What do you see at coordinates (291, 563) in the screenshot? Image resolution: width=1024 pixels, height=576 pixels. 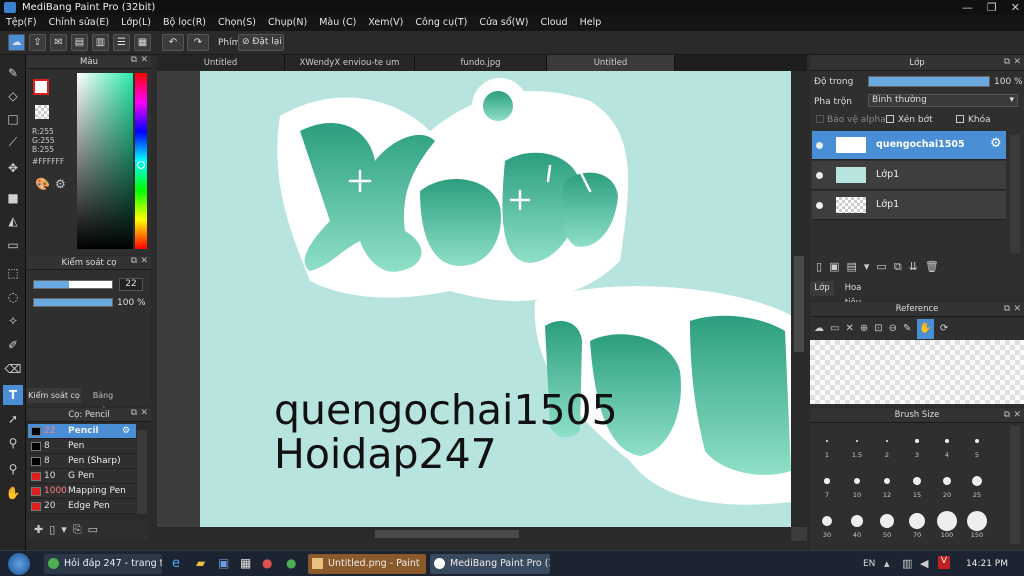 I see `chrome-icon: ●` at bounding box center [291, 563].